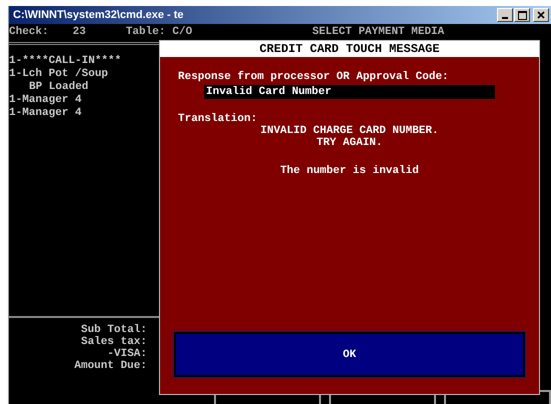  Describe the element at coordinates (127, 354) in the screenshot. I see `total-label: -VISA:` at that location.